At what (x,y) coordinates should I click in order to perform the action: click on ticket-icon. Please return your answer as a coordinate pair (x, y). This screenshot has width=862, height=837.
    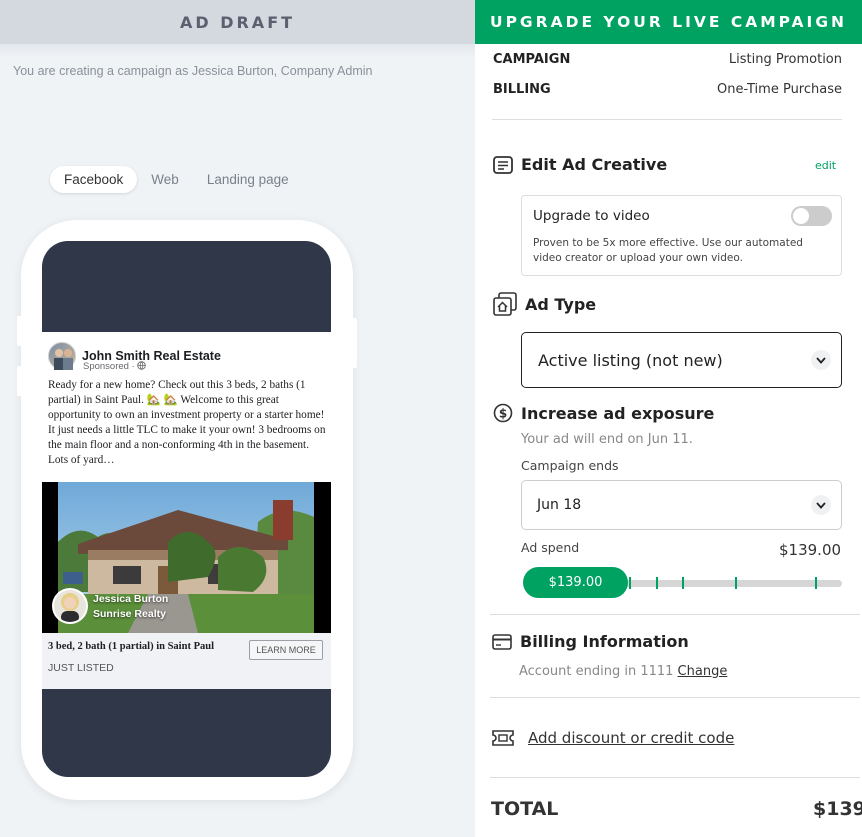
    Looking at the image, I should click on (503, 738).